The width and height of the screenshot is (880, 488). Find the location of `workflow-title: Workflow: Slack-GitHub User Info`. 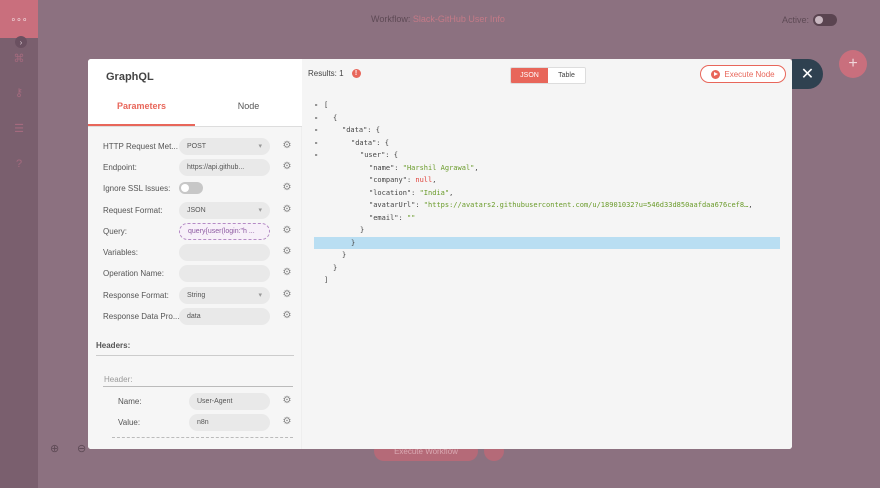

workflow-title: Workflow: Slack-GitHub User Info is located at coordinates (438, 19).